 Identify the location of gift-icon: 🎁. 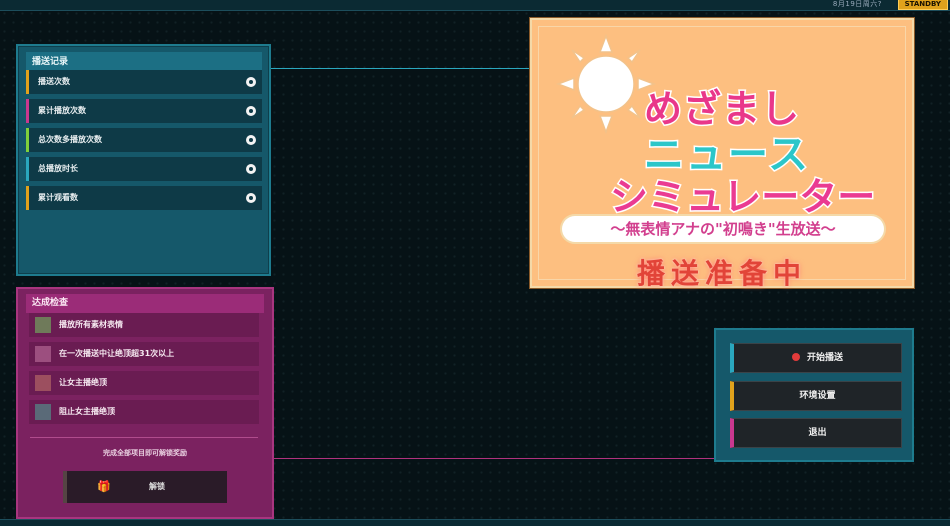
(104, 486).